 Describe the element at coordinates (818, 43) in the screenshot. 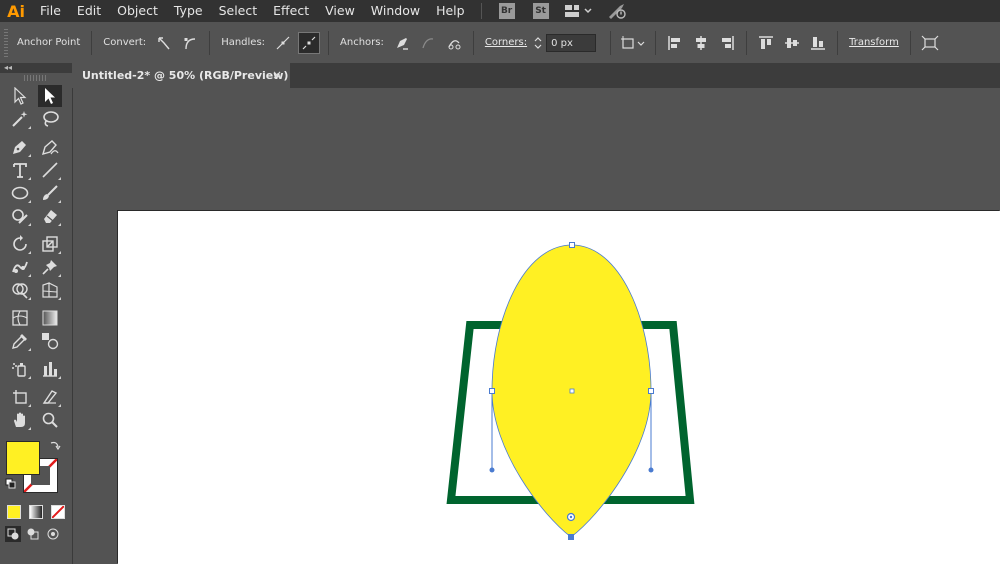

I see `align-bottom-button` at that location.